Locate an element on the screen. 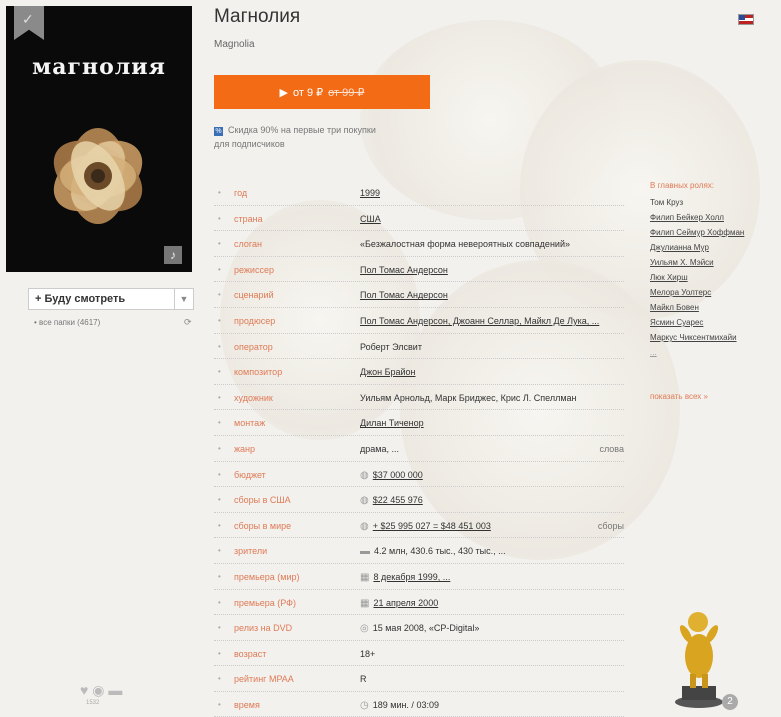  golden-bear-award: 2 is located at coordinates (704, 650).